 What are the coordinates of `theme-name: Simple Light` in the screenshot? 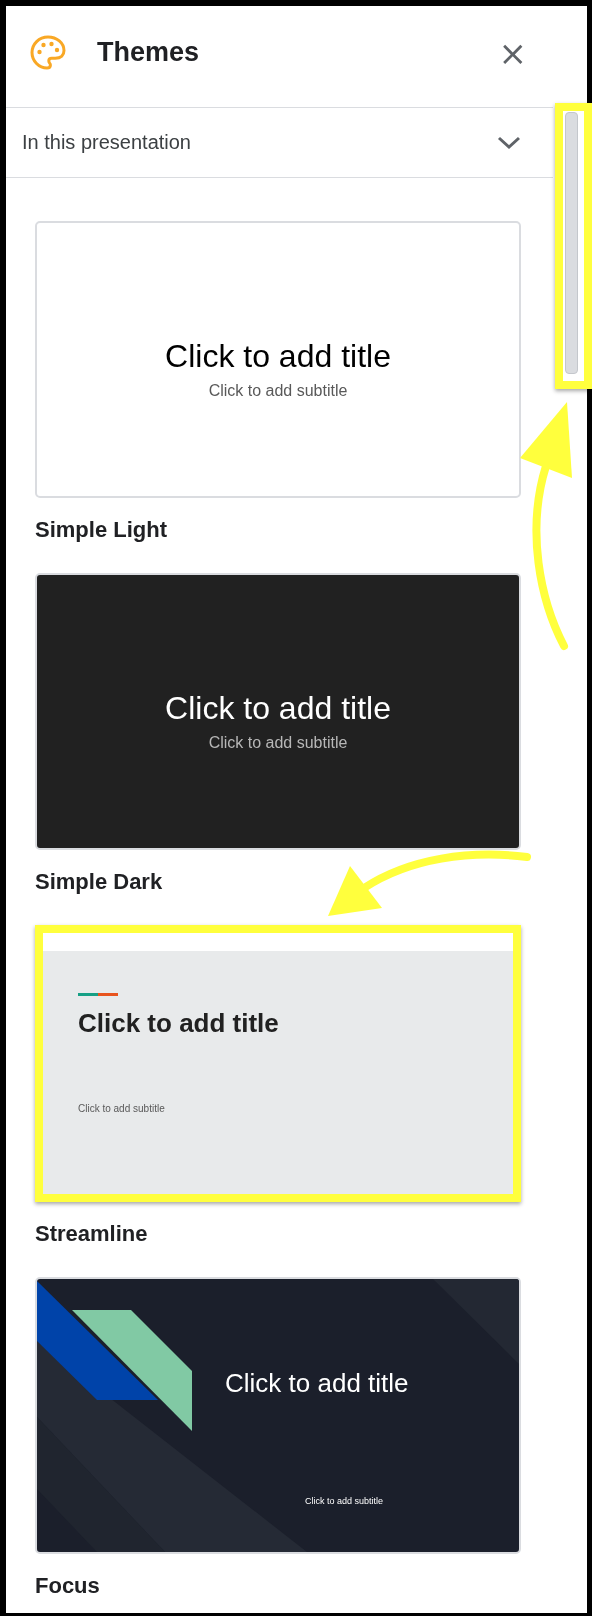 It's located at (101, 530).